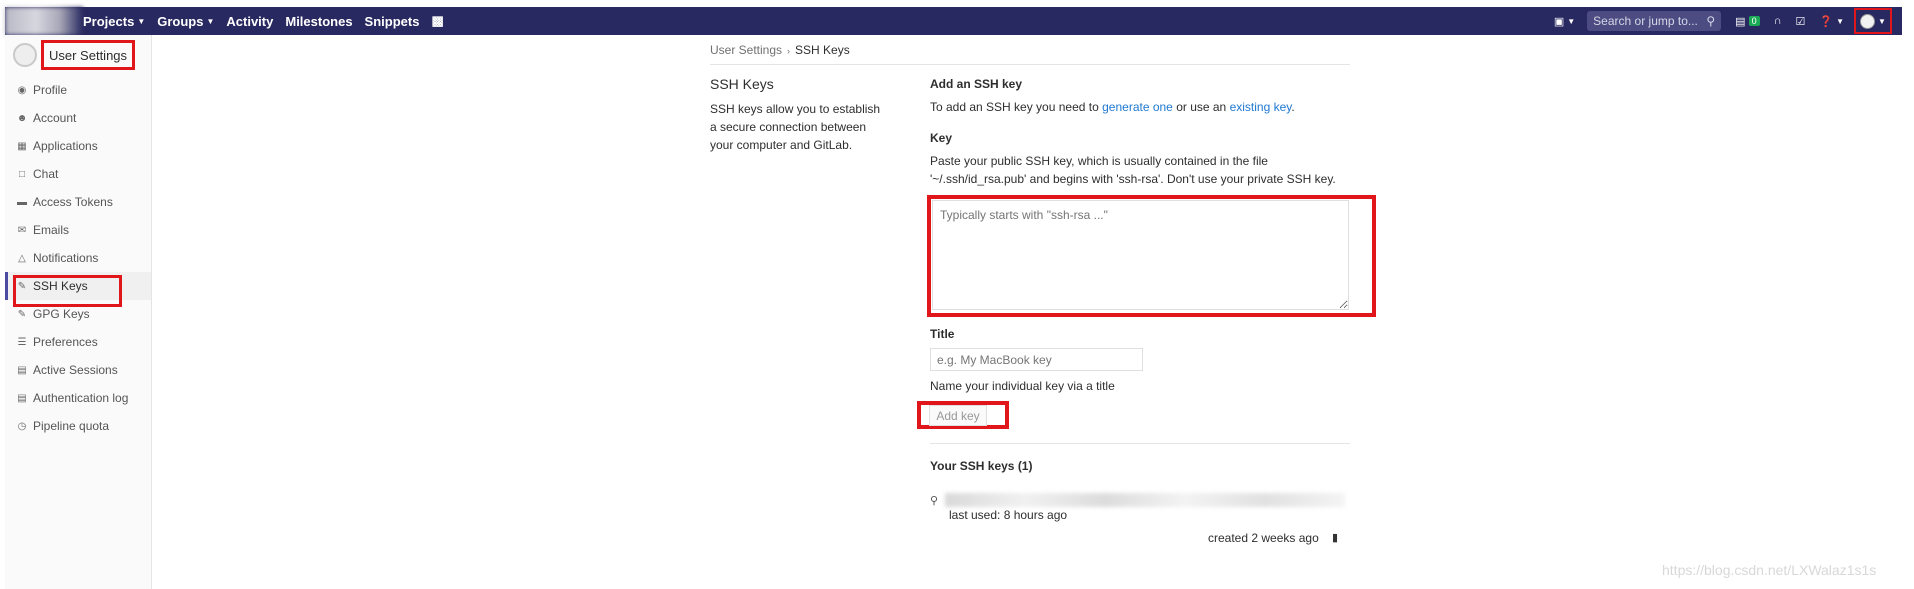 This screenshot has height=589, width=1914. What do you see at coordinates (65, 342) in the screenshot?
I see `sidebar-item-label: Preferences` at bounding box center [65, 342].